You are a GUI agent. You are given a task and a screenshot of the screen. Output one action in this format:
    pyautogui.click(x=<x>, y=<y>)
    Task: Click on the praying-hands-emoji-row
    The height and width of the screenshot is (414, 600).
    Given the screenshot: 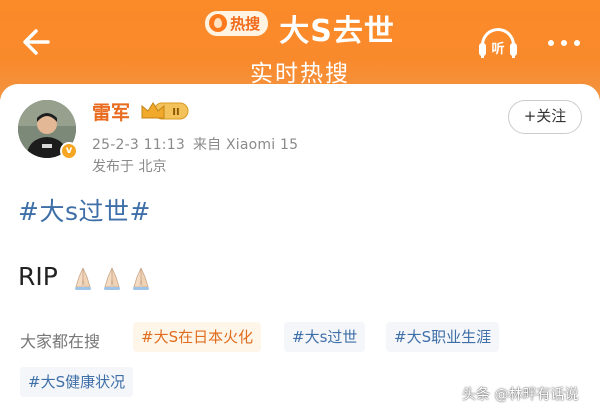 What is the action you would take?
    pyautogui.click(x=112, y=278)
    